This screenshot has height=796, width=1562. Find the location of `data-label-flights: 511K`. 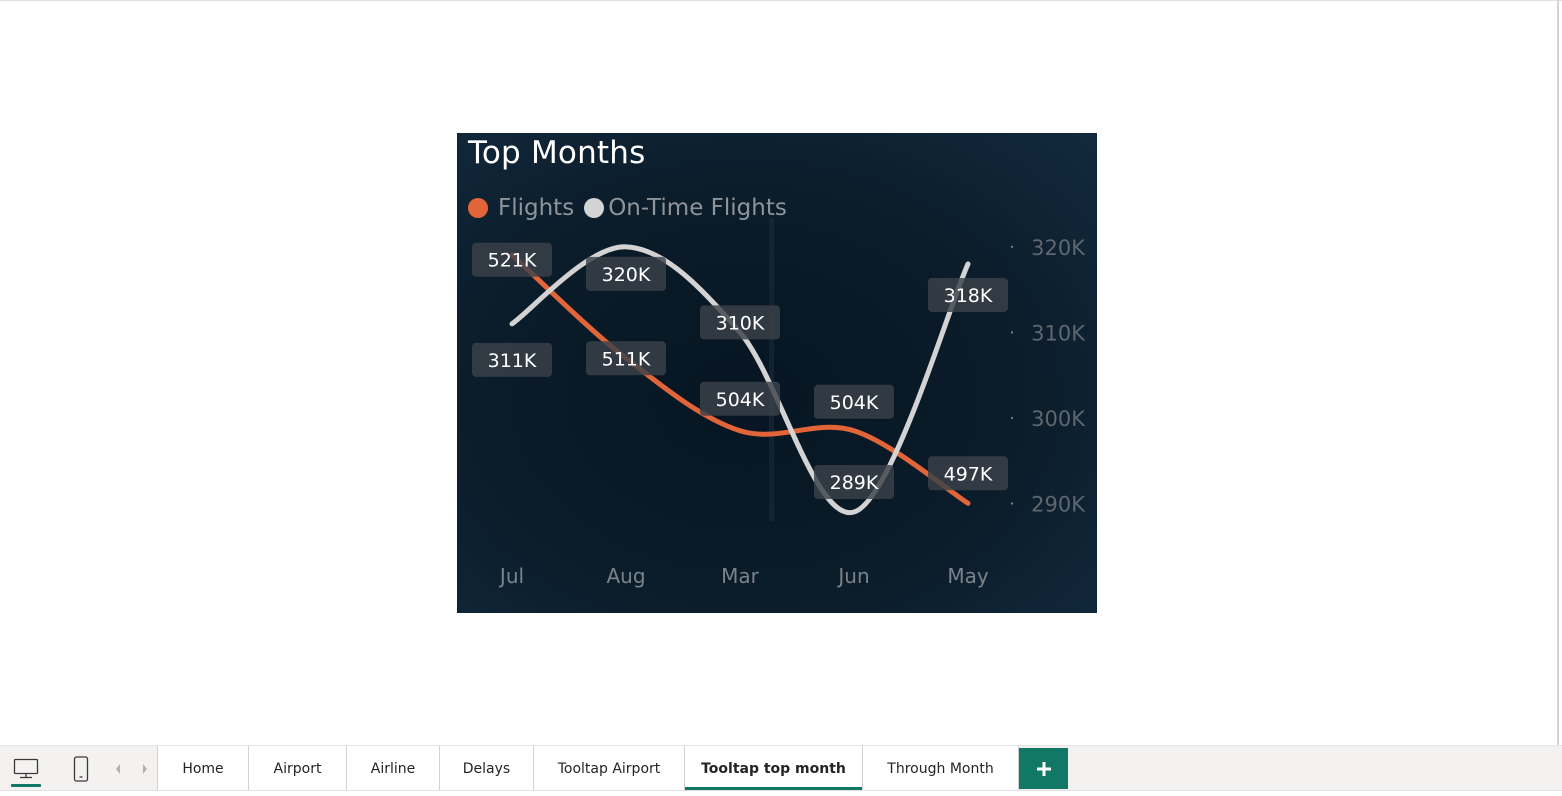

data-label-flights: 511K is located at coordinates (626, 359).